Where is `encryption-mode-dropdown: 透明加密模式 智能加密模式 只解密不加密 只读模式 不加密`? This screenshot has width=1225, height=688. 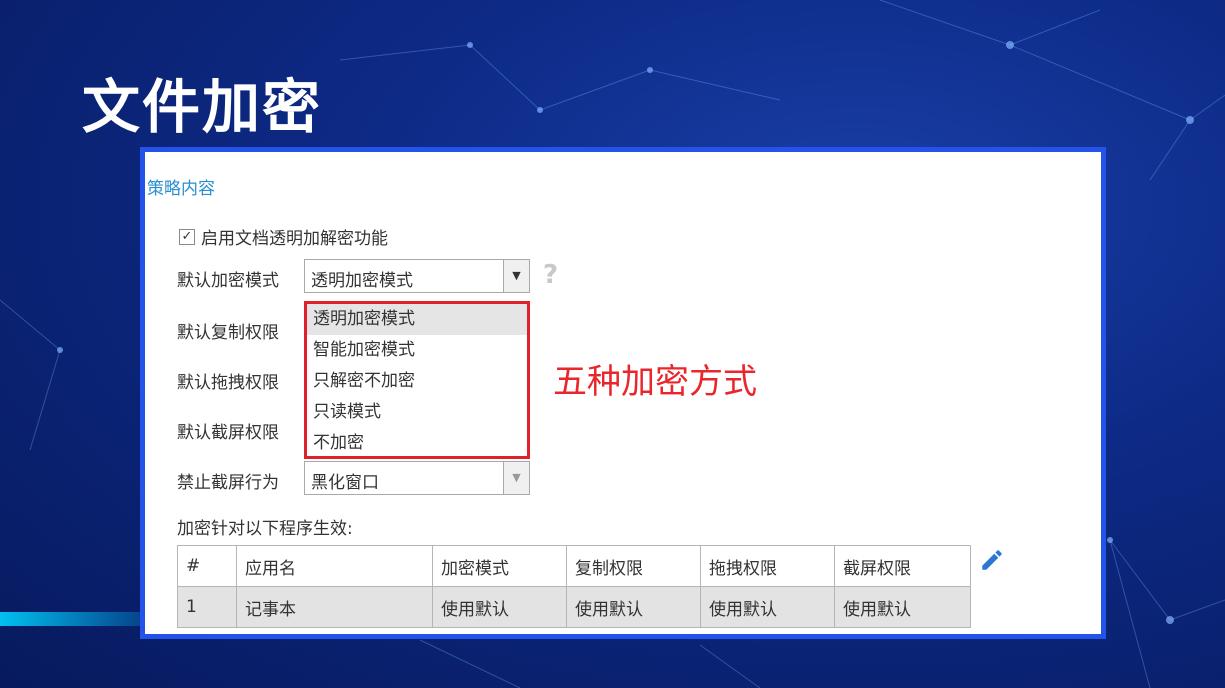
encryption-mode-dropdown: 透明加密模式 智能加密模式 只解密不加密 只读模式 不加密 is located at coordinates (417, 380).